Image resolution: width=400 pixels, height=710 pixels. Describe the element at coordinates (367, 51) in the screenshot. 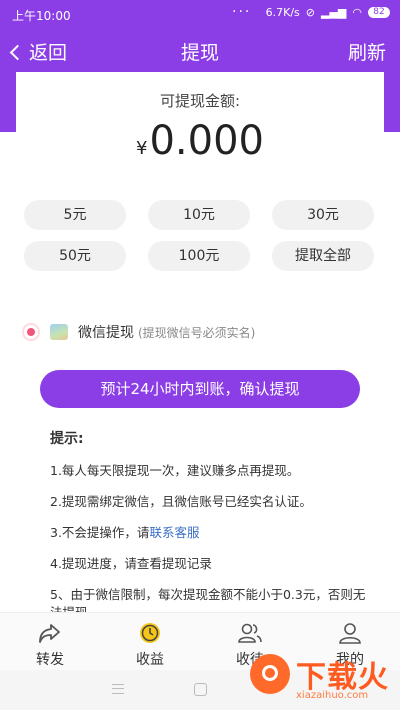

I see `refresh-button: 刷新` at that location.